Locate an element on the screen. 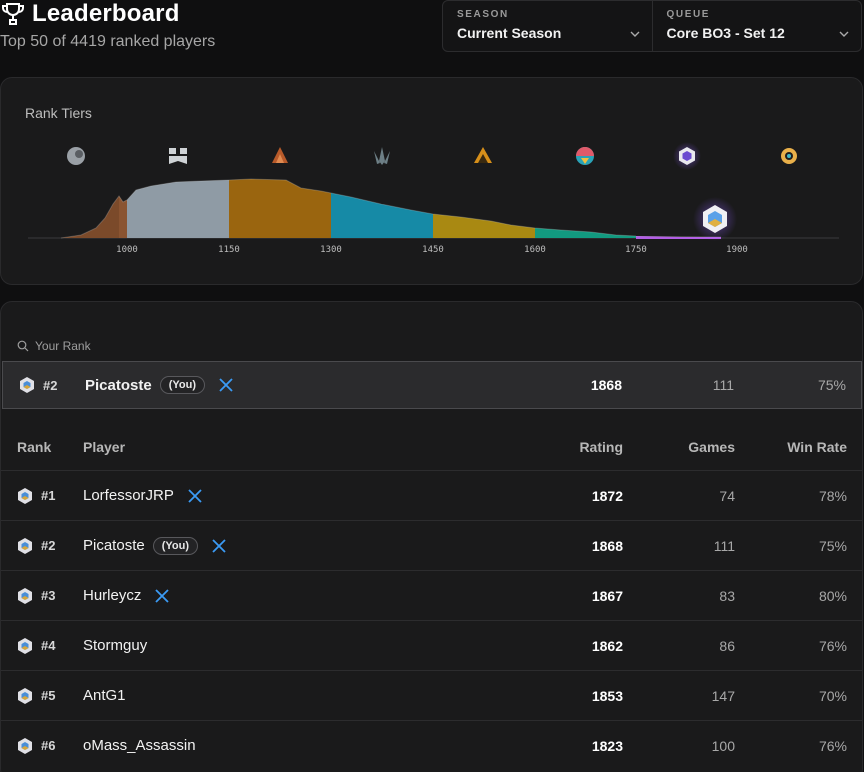  master-tier-icon is located at coordinates (687, 156).